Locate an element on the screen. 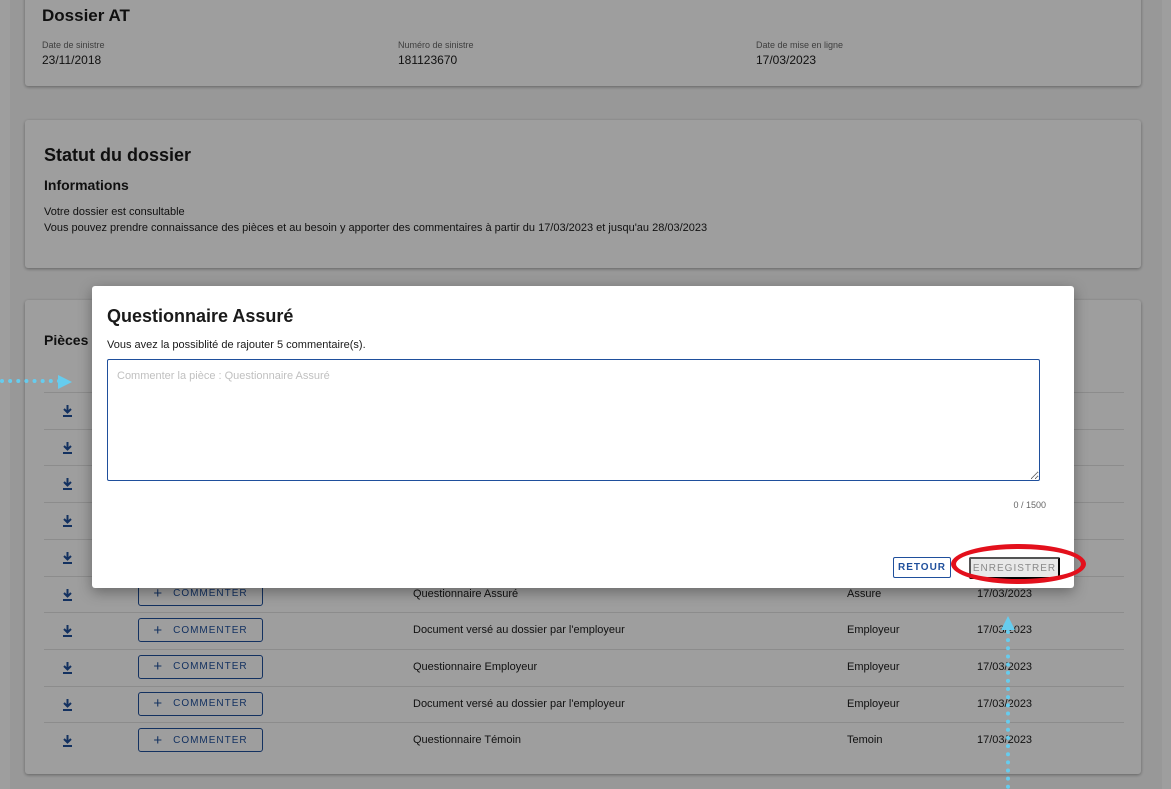 This screenshot has height=789, width=1171. annotation-arrow-horizontal is located at coordinates (30, 381).